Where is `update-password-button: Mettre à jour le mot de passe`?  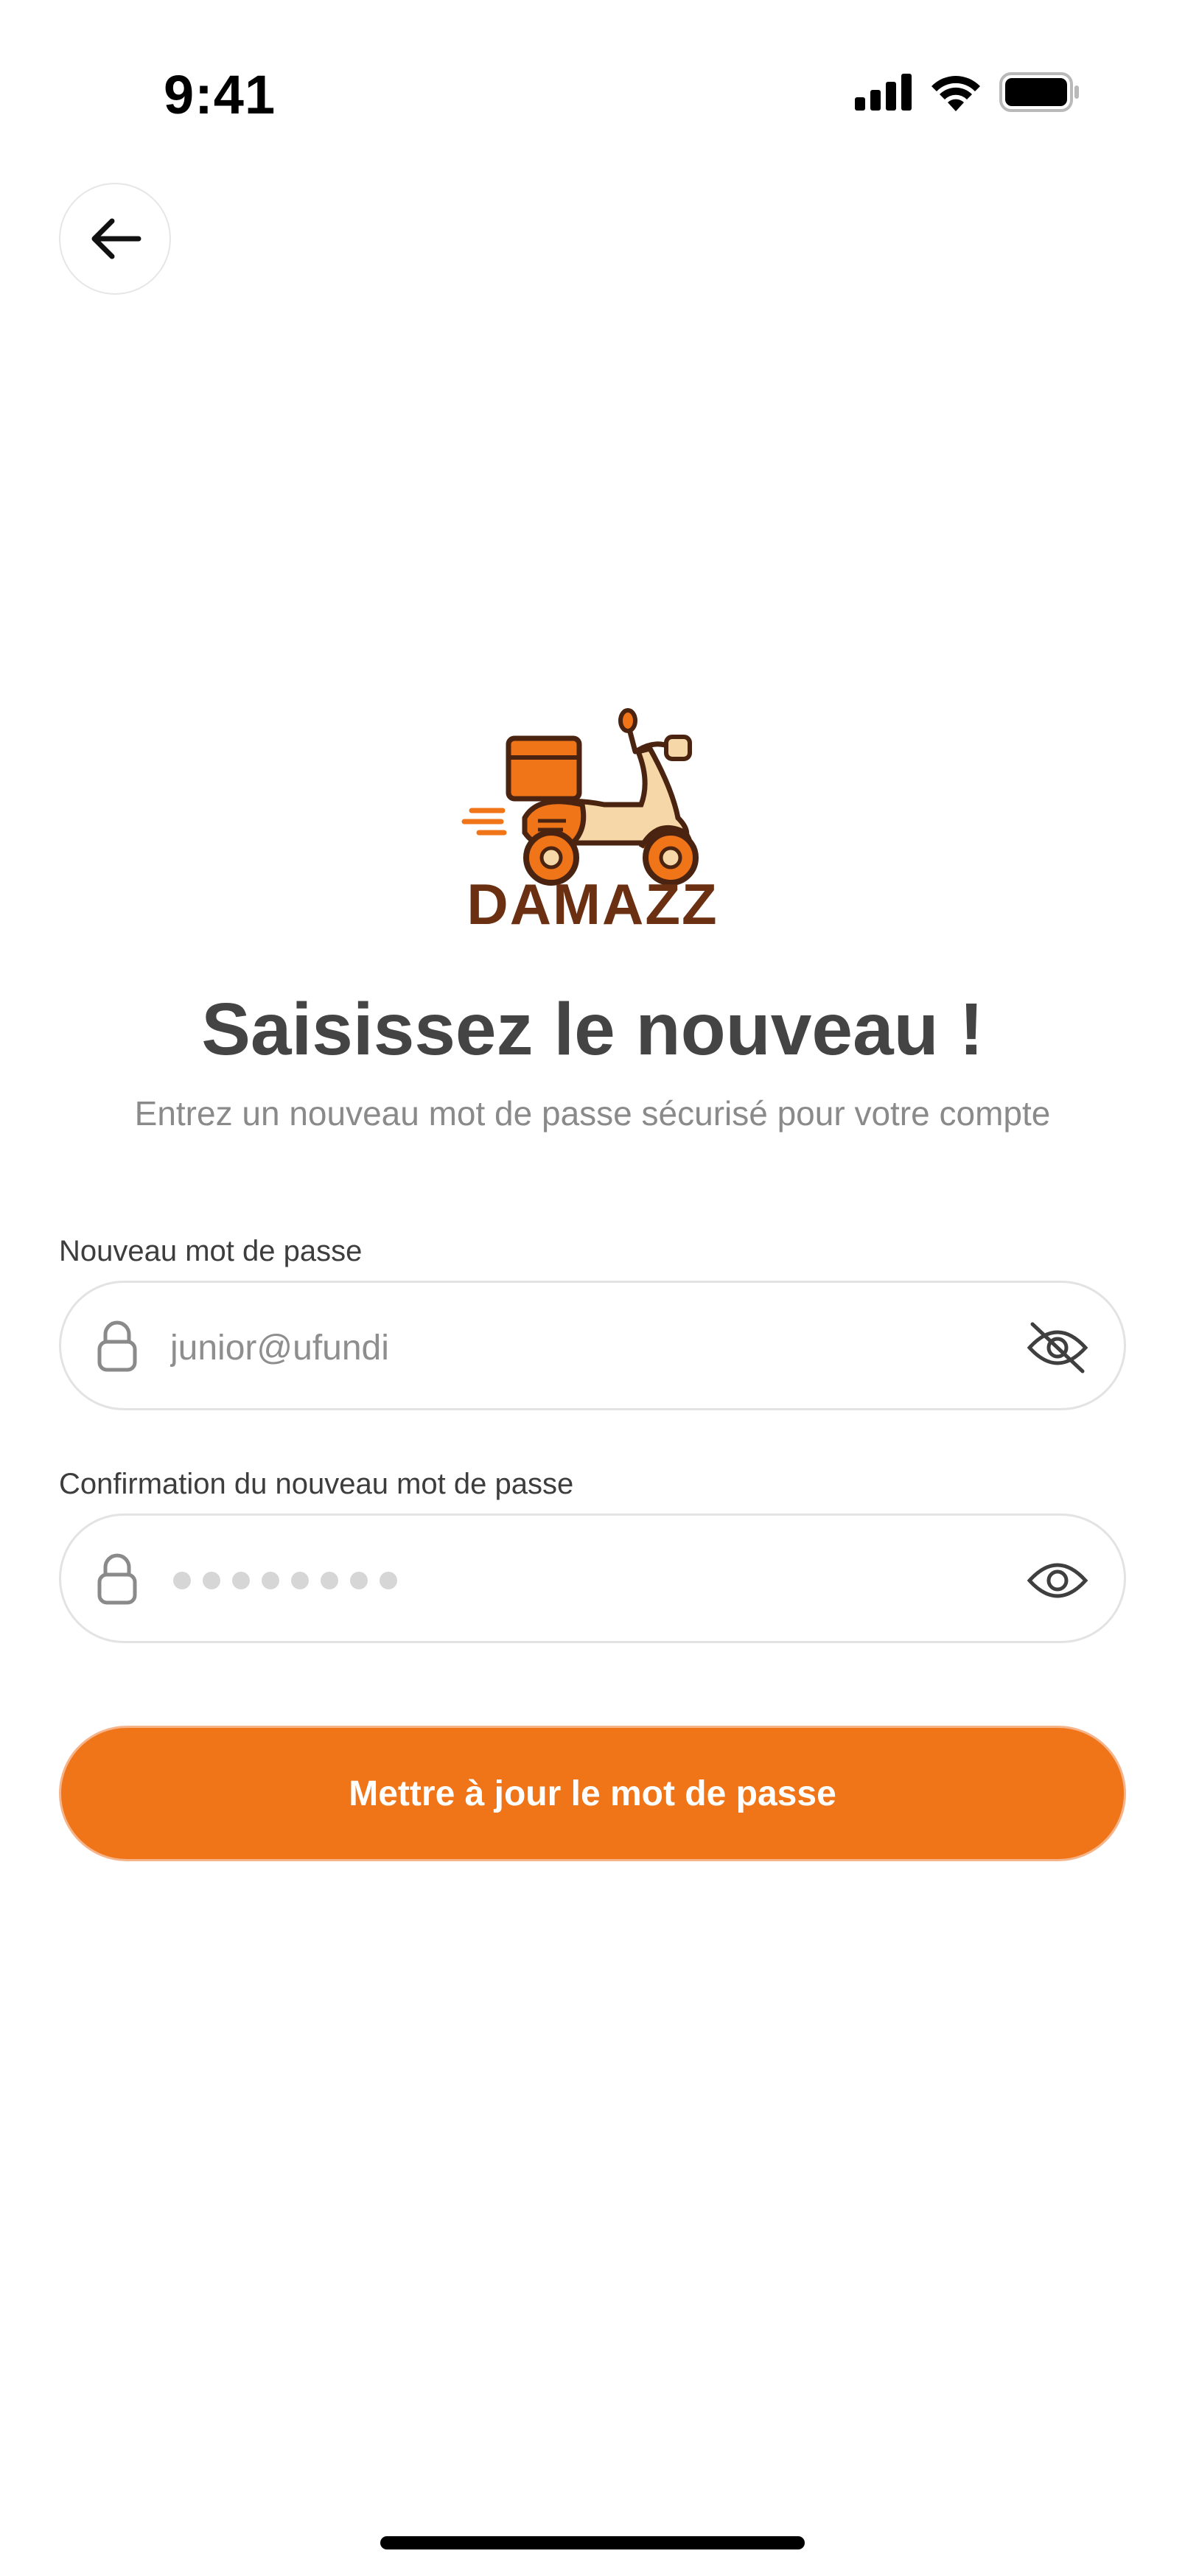 update-password-button: Mettre à jour le mot de passe is located at coordinates (592, 1793).